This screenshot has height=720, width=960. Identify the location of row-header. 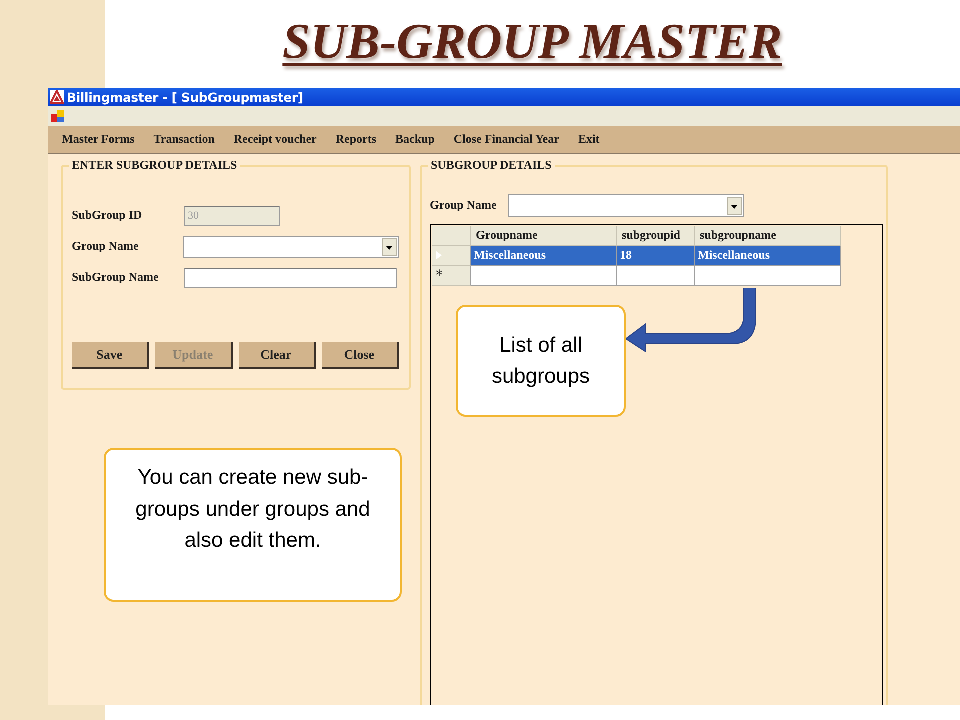
(451, 256).